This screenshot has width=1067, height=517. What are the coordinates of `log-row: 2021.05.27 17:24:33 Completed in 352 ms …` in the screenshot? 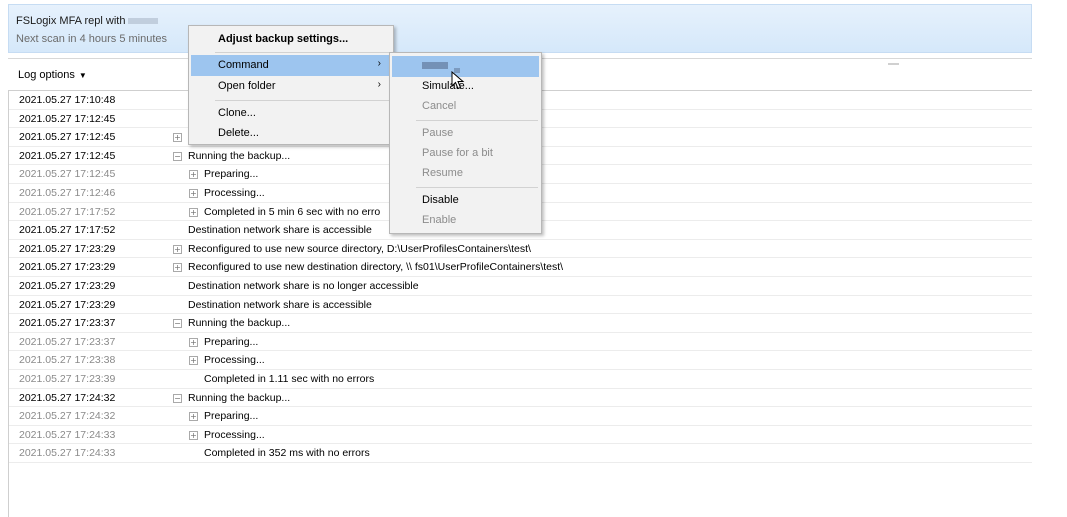 It's located at (520, 453).